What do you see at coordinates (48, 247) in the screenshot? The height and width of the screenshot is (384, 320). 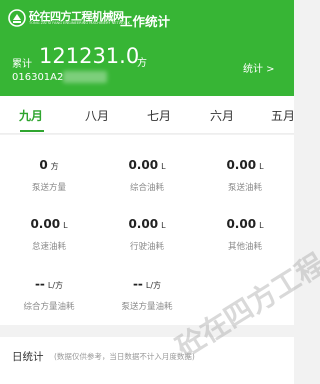 I see `metric-label: 怠速油耗` at bounding box center [48, 247].